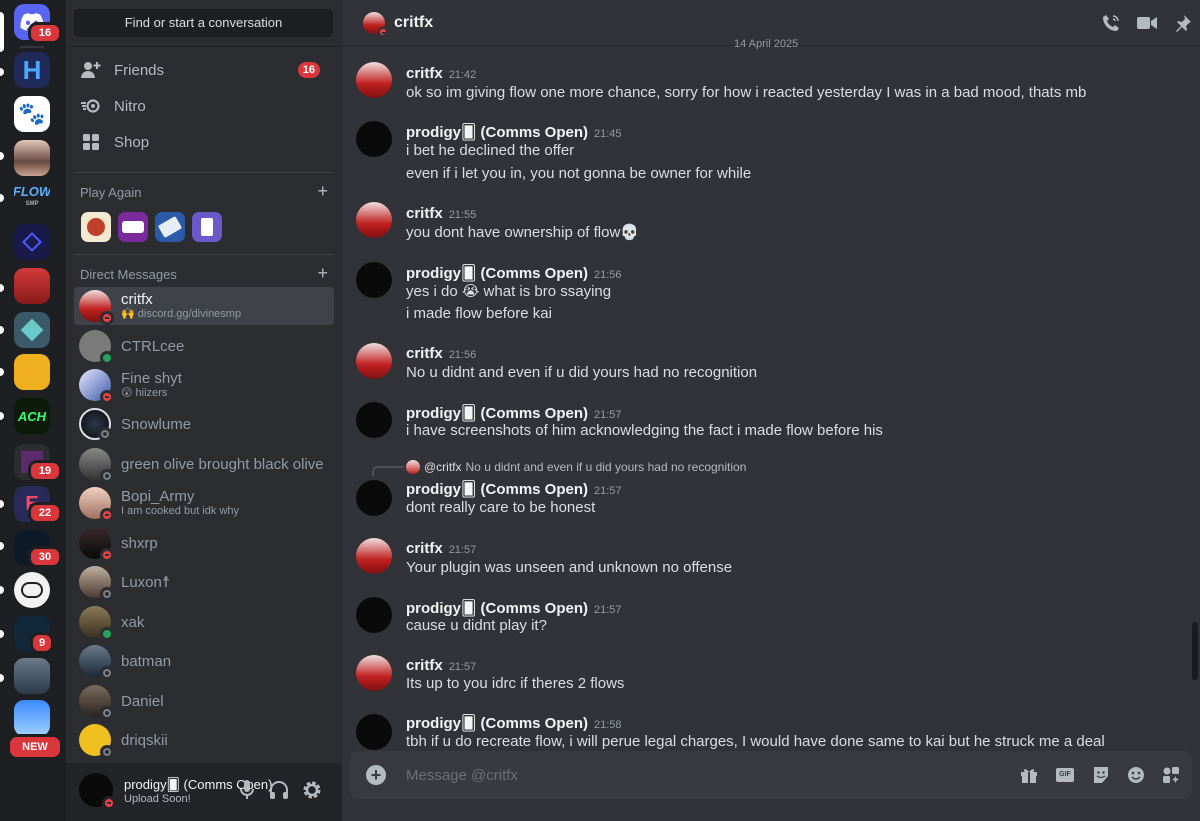 Image resolution: width=1200 pixels, height=821 pixels. What do you see at coordinates (514, 273) in the screenshot?
I see `message-author: prodigy🂠 (Comms Open) 21:56` at bounding box center [514, 273].